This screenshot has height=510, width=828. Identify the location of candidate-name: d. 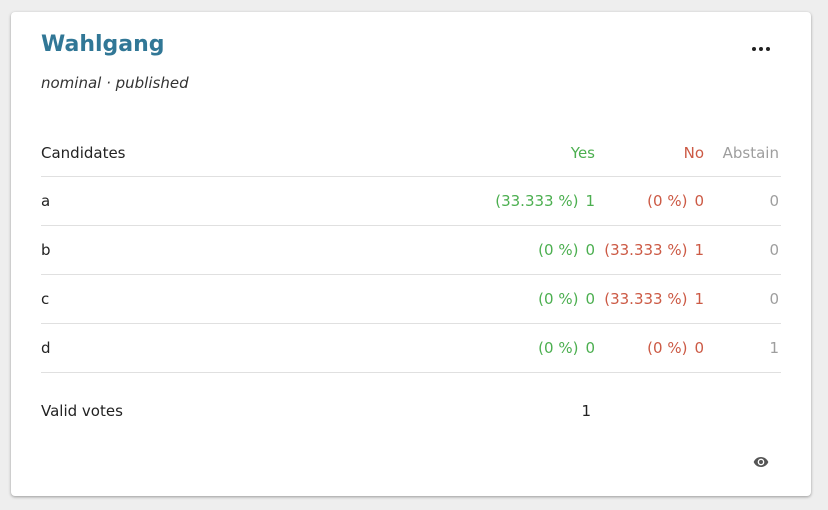
(46, 348).